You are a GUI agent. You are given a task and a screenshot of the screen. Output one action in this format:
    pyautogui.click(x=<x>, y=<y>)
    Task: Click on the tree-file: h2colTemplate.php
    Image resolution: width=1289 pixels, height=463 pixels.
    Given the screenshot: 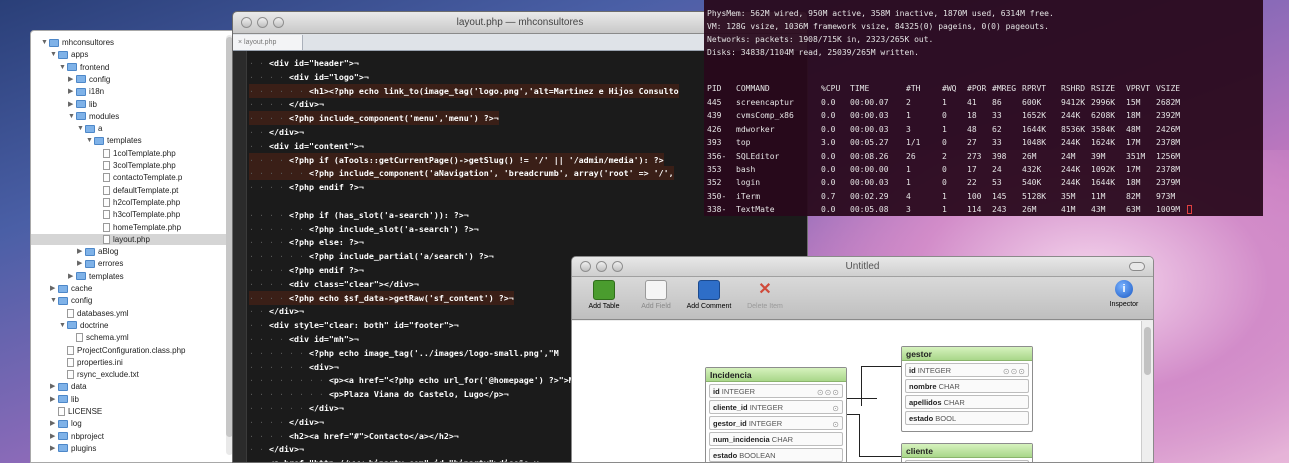 What is the action you would take?
    pyautogui.click(x=129, y=202)
    